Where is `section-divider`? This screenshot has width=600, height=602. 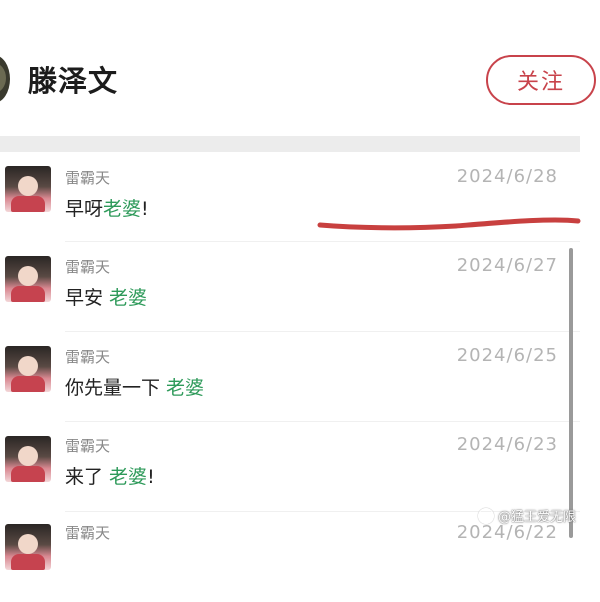 section-divider is located at coordinates (290, 144).